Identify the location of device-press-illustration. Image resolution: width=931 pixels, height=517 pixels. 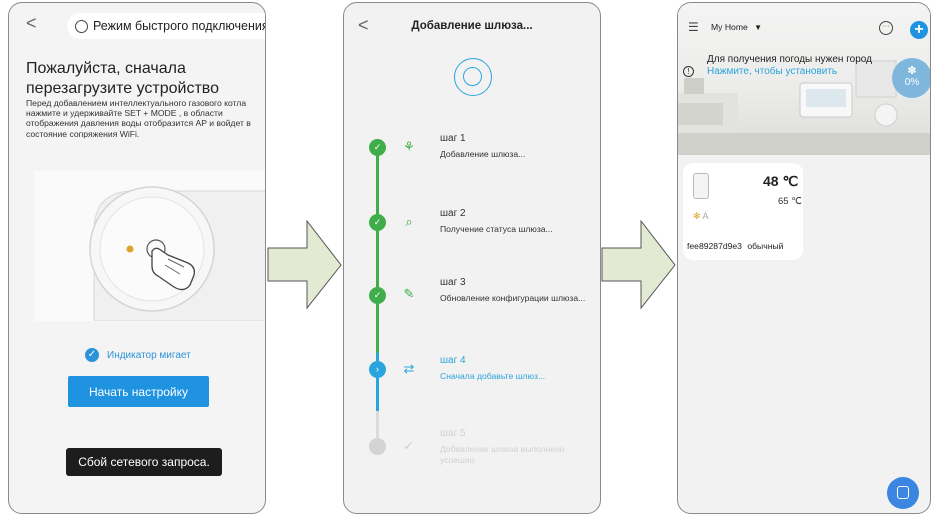
(177, 254).